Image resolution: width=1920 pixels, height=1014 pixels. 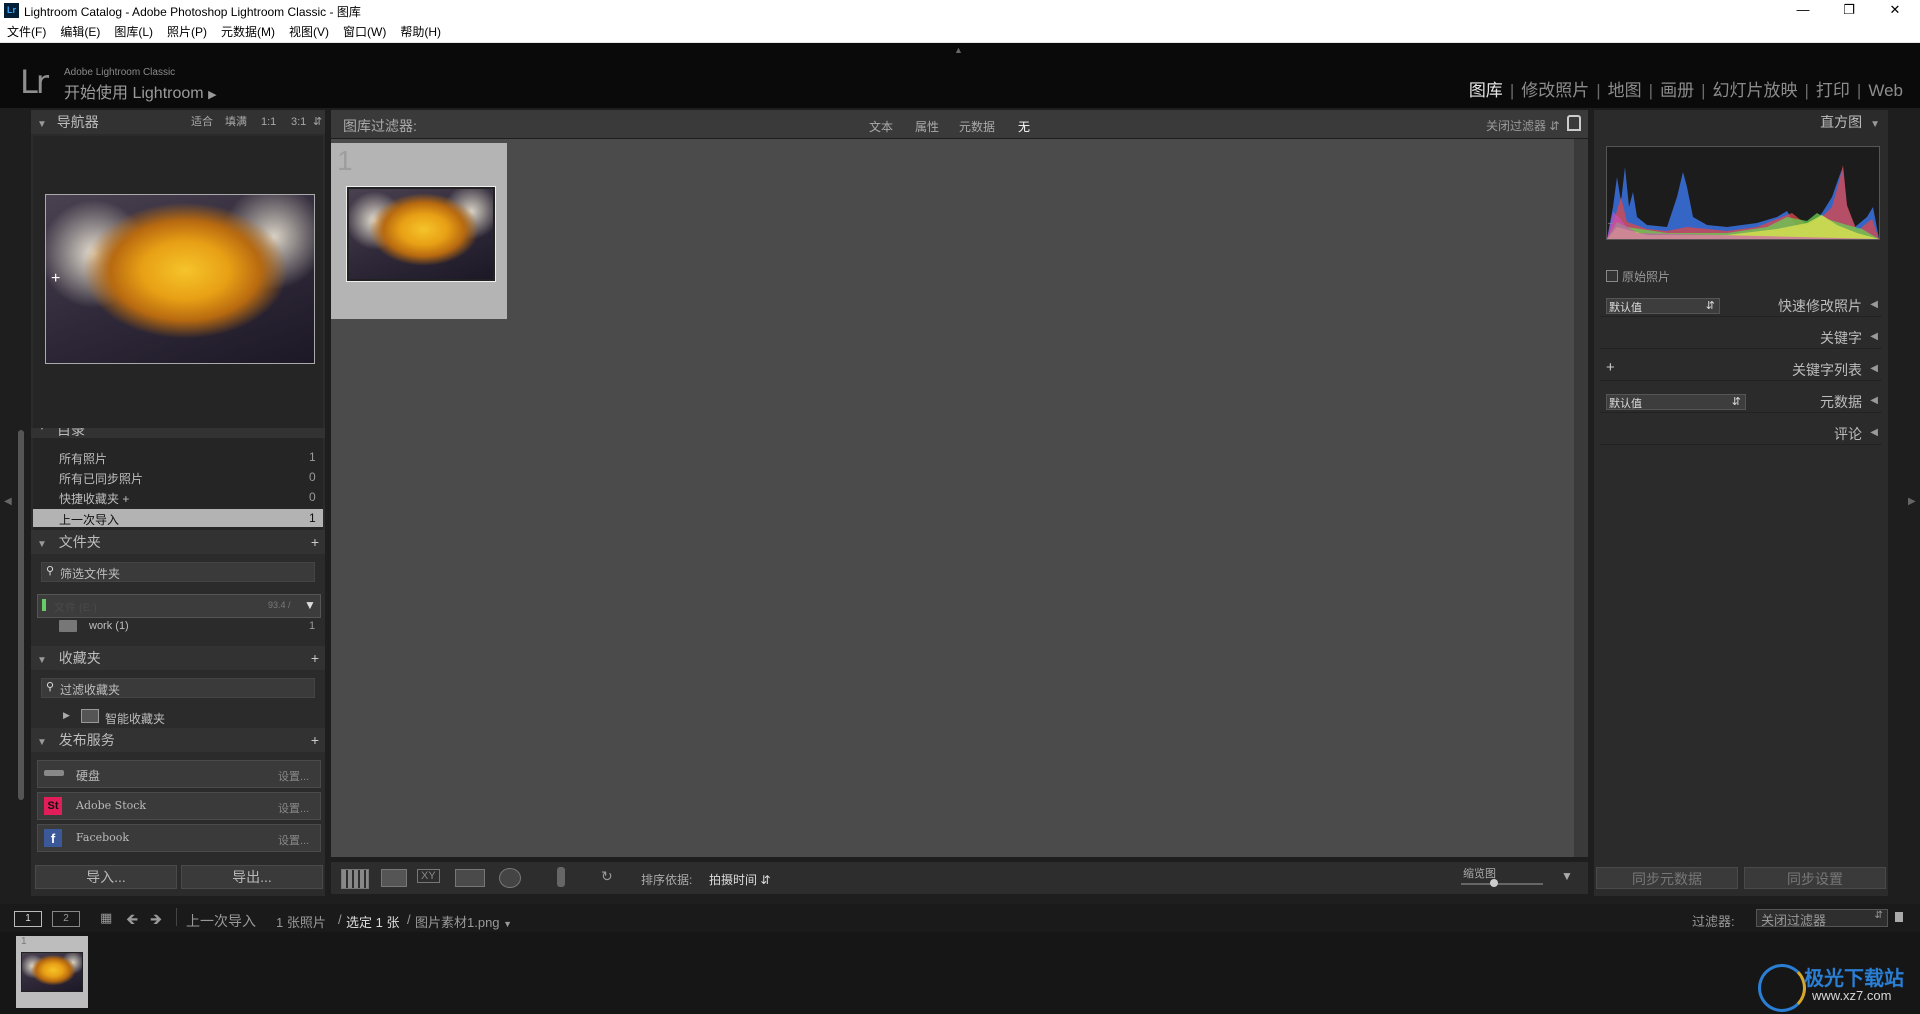 What do you see at coordinates (309, 32) in the screenshot?
I see `menu-view: 视图(V)` at bounding box center [309, 32].